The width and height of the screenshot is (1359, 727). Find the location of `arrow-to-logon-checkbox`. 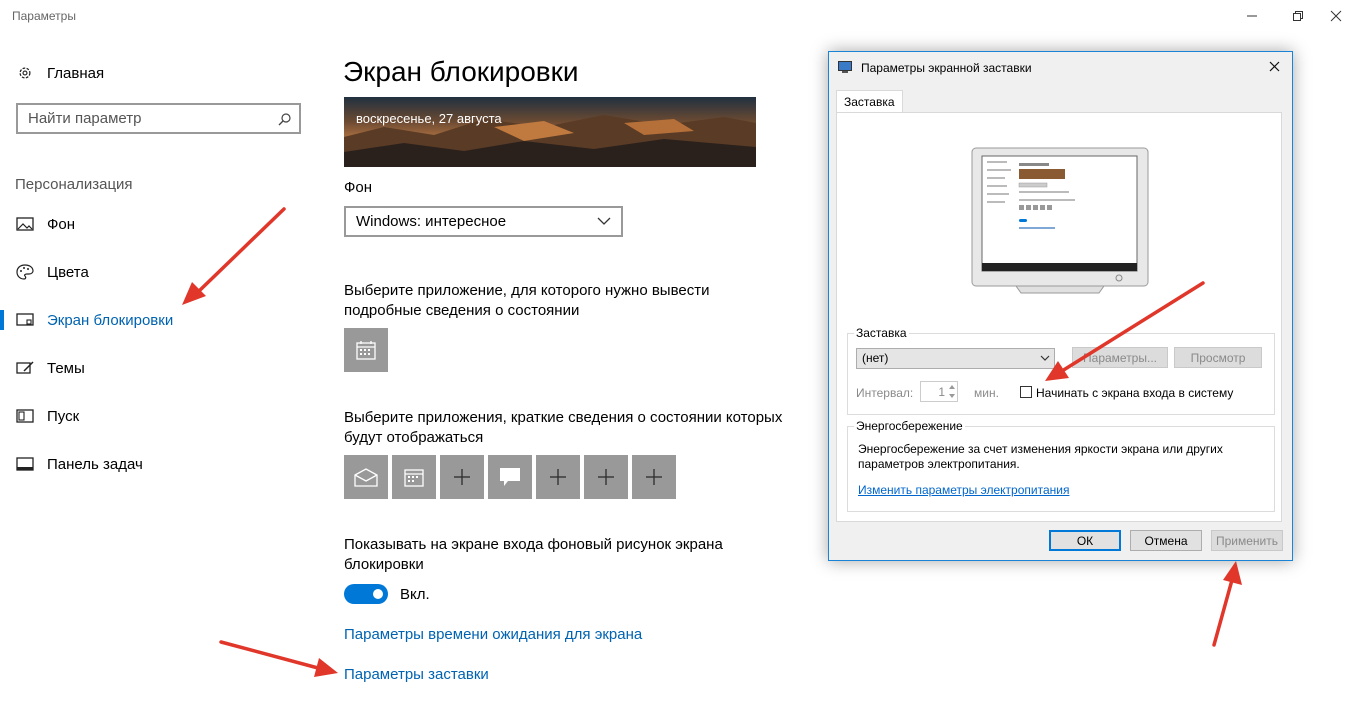

arrow-to-logon-checkbox is located at coordinates (1125, 331).